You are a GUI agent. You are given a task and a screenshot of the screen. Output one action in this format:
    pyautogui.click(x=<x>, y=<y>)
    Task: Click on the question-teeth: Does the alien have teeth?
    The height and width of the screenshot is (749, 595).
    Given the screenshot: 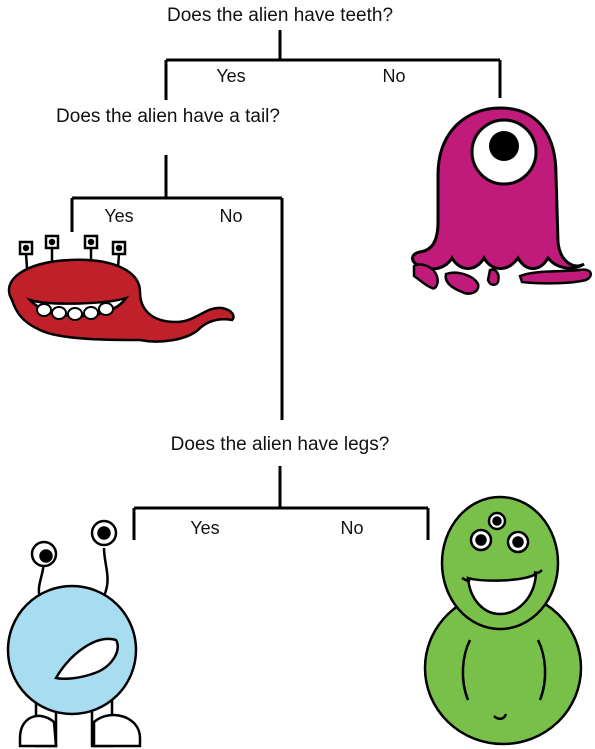 What is the action you would take?
    pyautogui.click(x=280, y=15)
    